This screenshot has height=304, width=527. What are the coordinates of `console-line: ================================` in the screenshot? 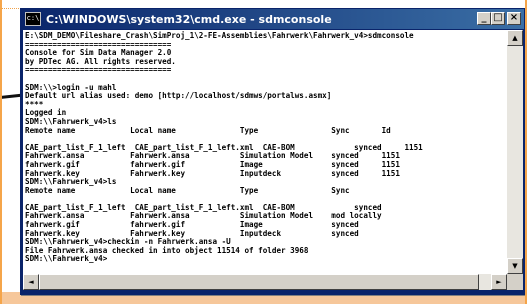 It's located at (98, 70).